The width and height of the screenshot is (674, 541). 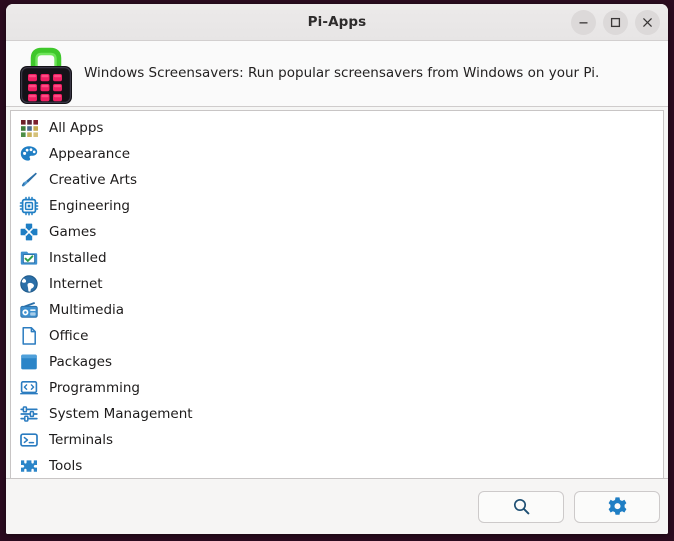 I want to click on category-item-system-management: System Management, so click(x=337, y=414).